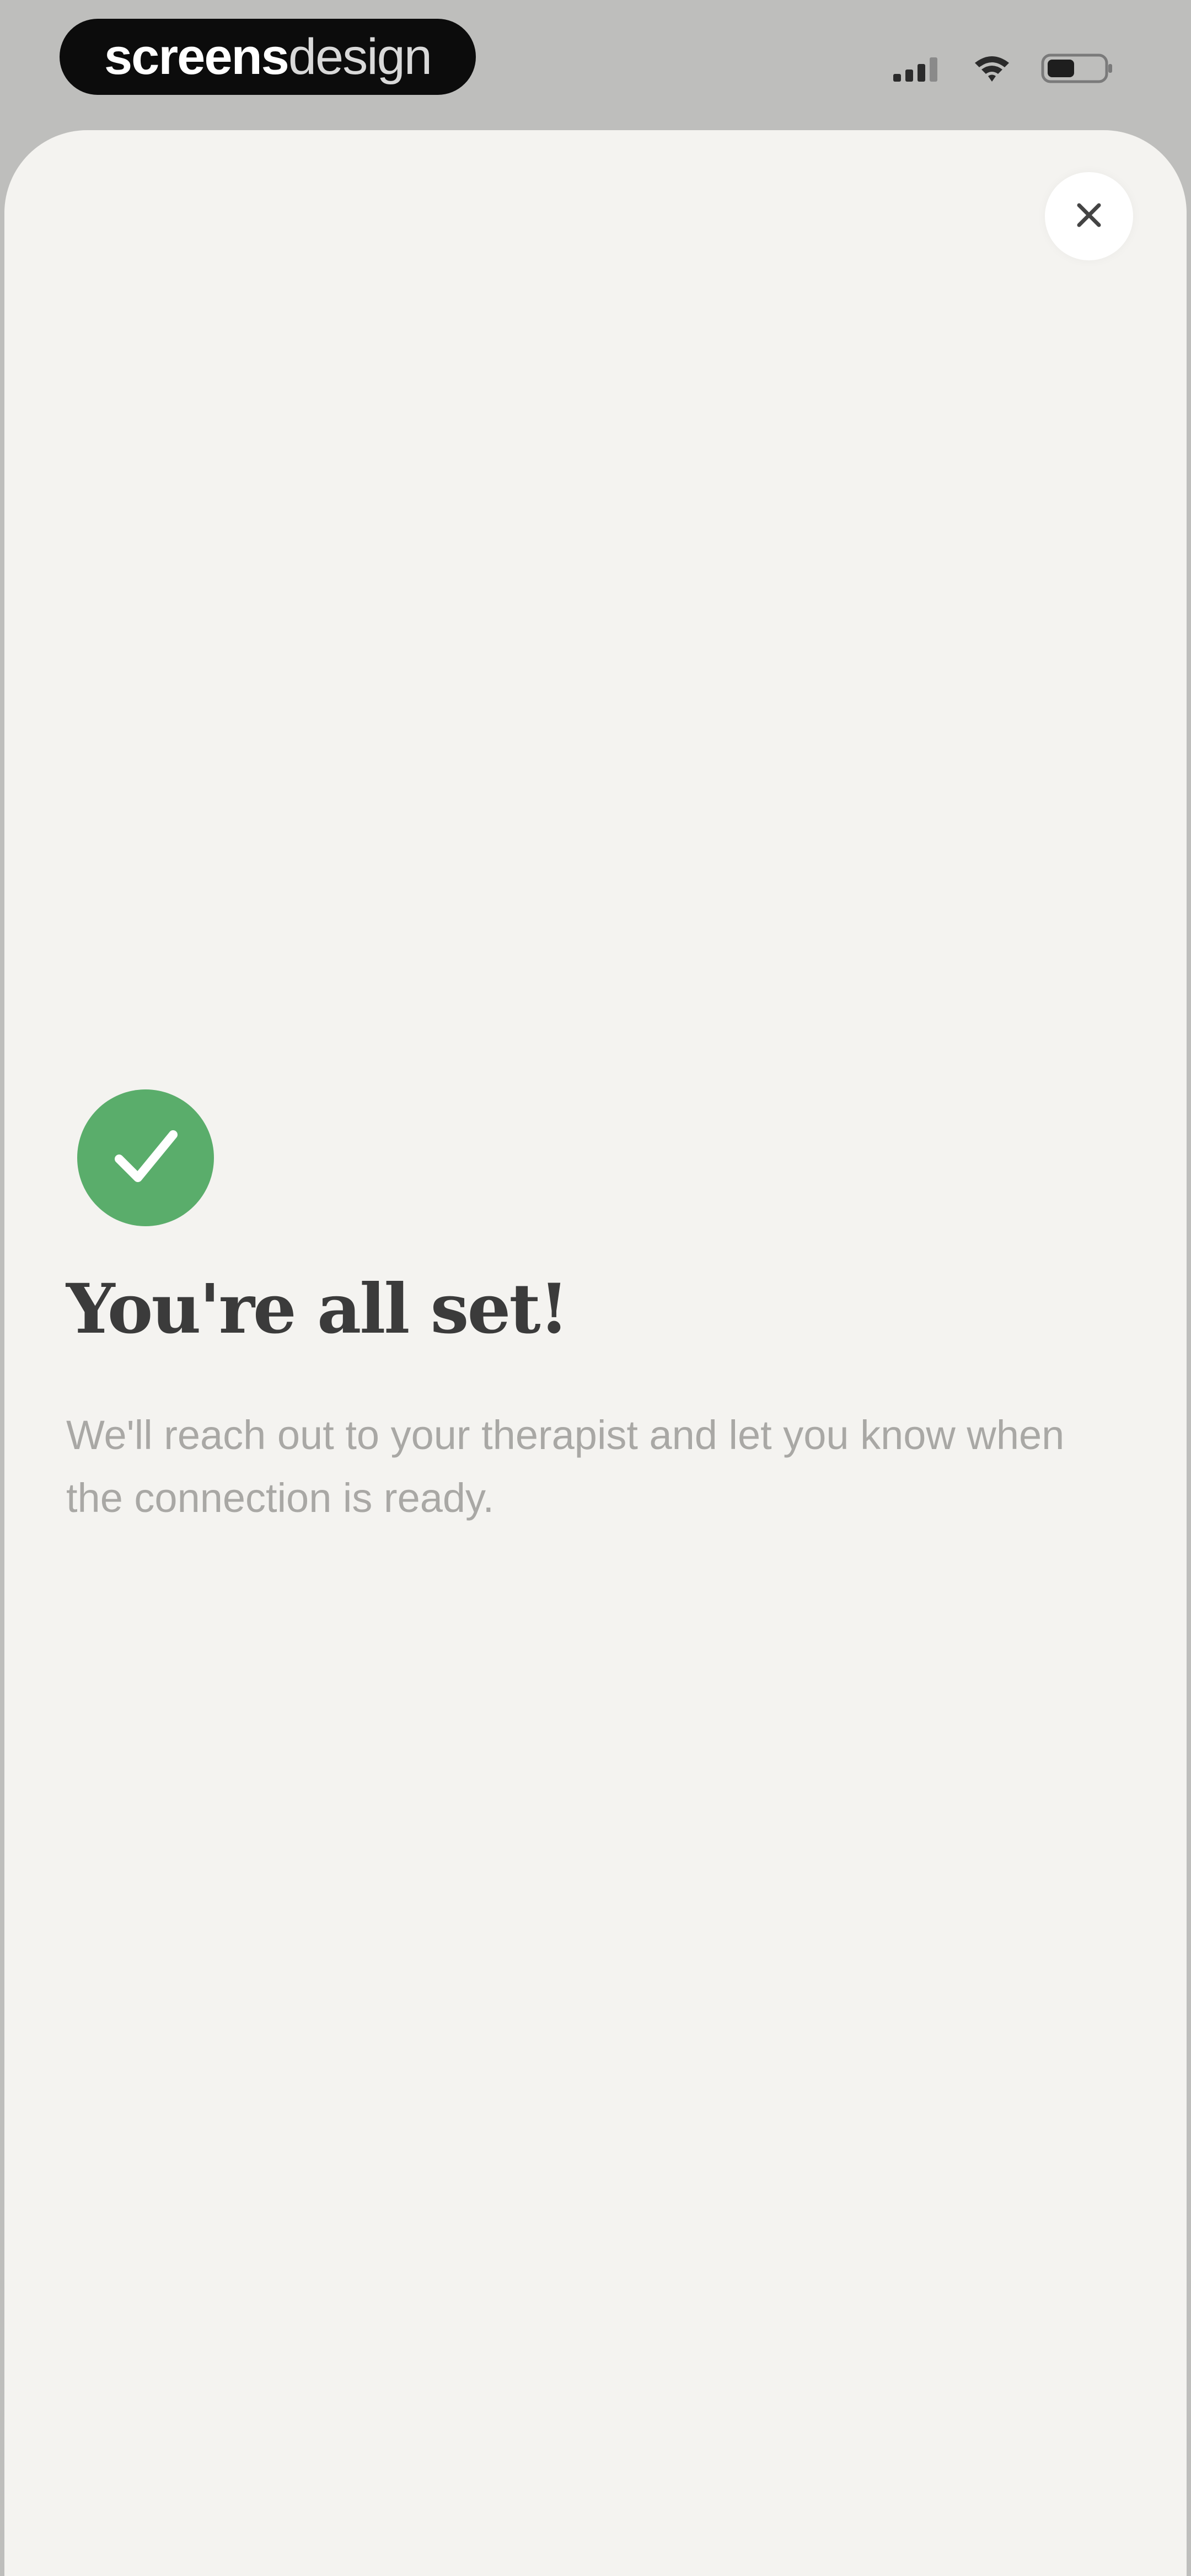 The height and width of the screenshot is (2576, 1191). What do you see at coordinates (1077, 68) in the screenshot?
I see `battery-icon` at bounding box center [1077, 68].